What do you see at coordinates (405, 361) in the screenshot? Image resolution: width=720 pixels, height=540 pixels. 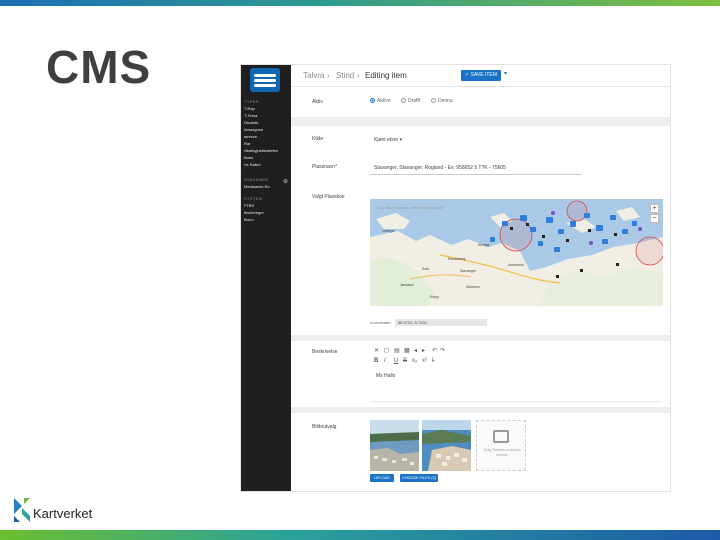 I see `strikethrough-button: S` at bounding box center [405, 361].